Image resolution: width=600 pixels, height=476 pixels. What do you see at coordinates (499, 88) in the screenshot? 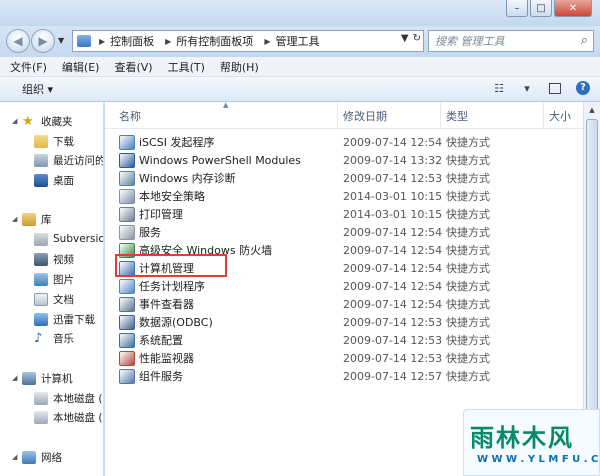
I see `view-options-icon: ☷` at bounding box center [499, 88].